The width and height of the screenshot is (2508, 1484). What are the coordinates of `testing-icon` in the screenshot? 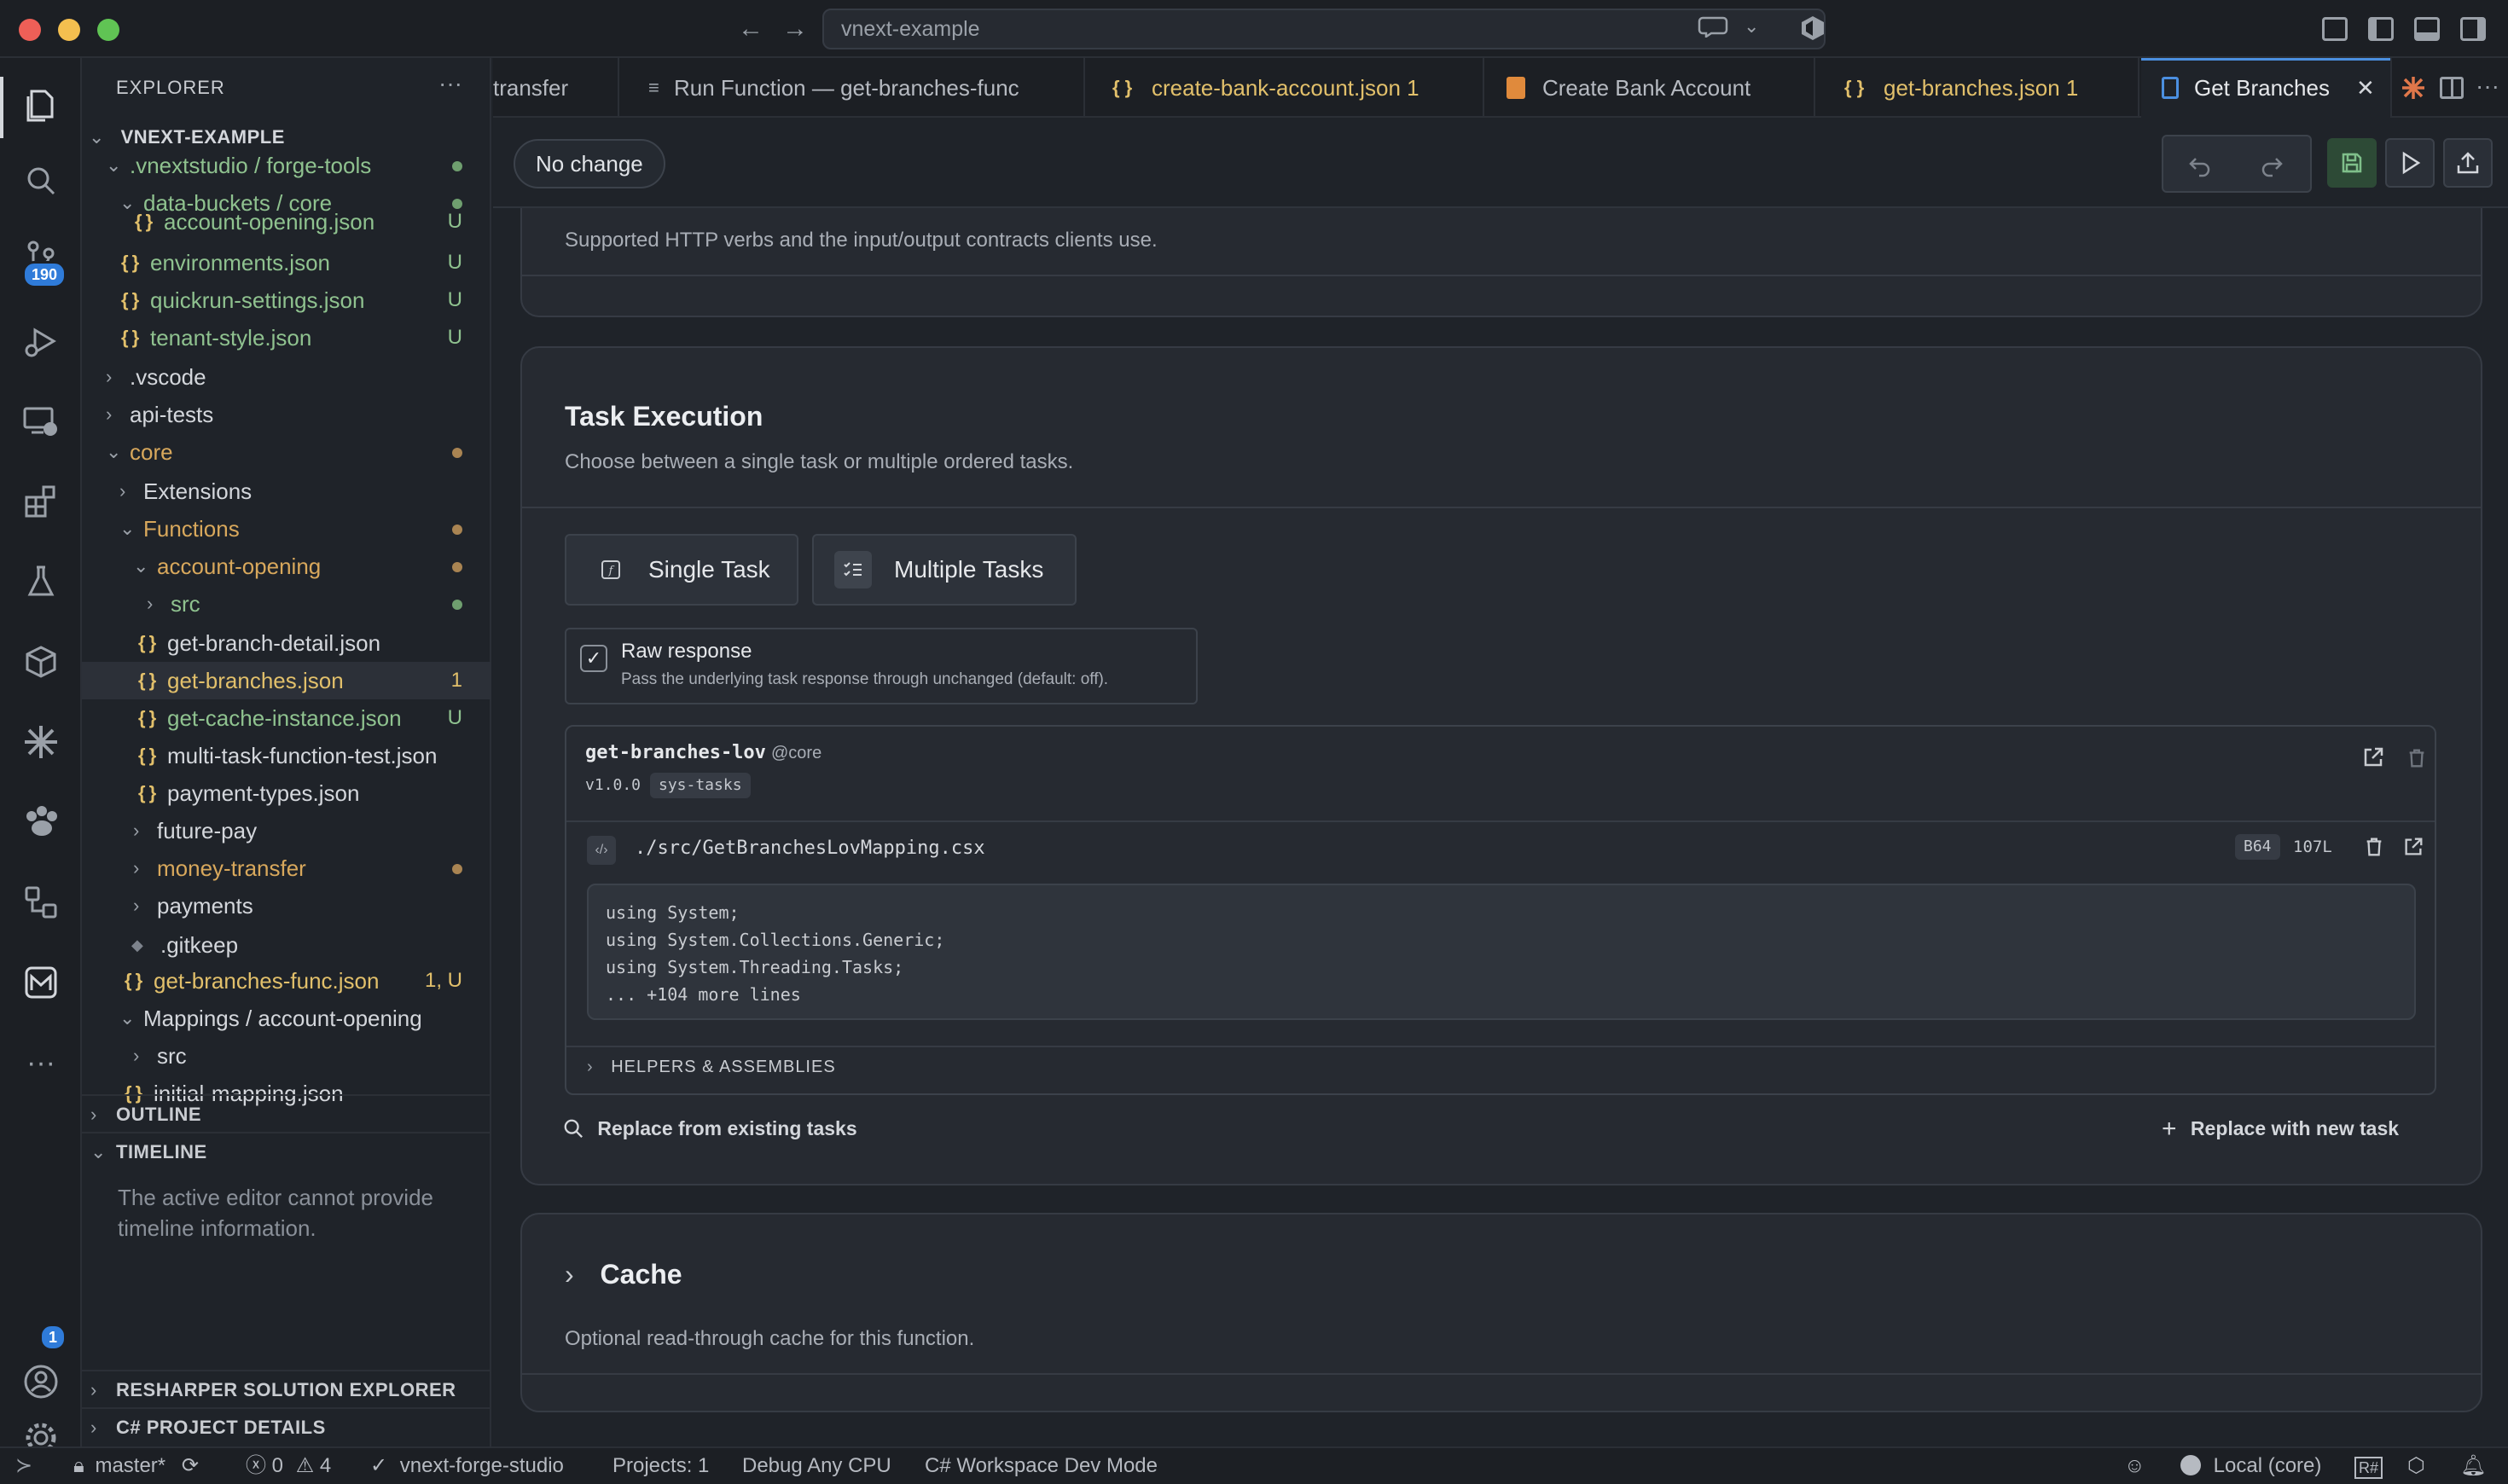 It's located at (41, 581).